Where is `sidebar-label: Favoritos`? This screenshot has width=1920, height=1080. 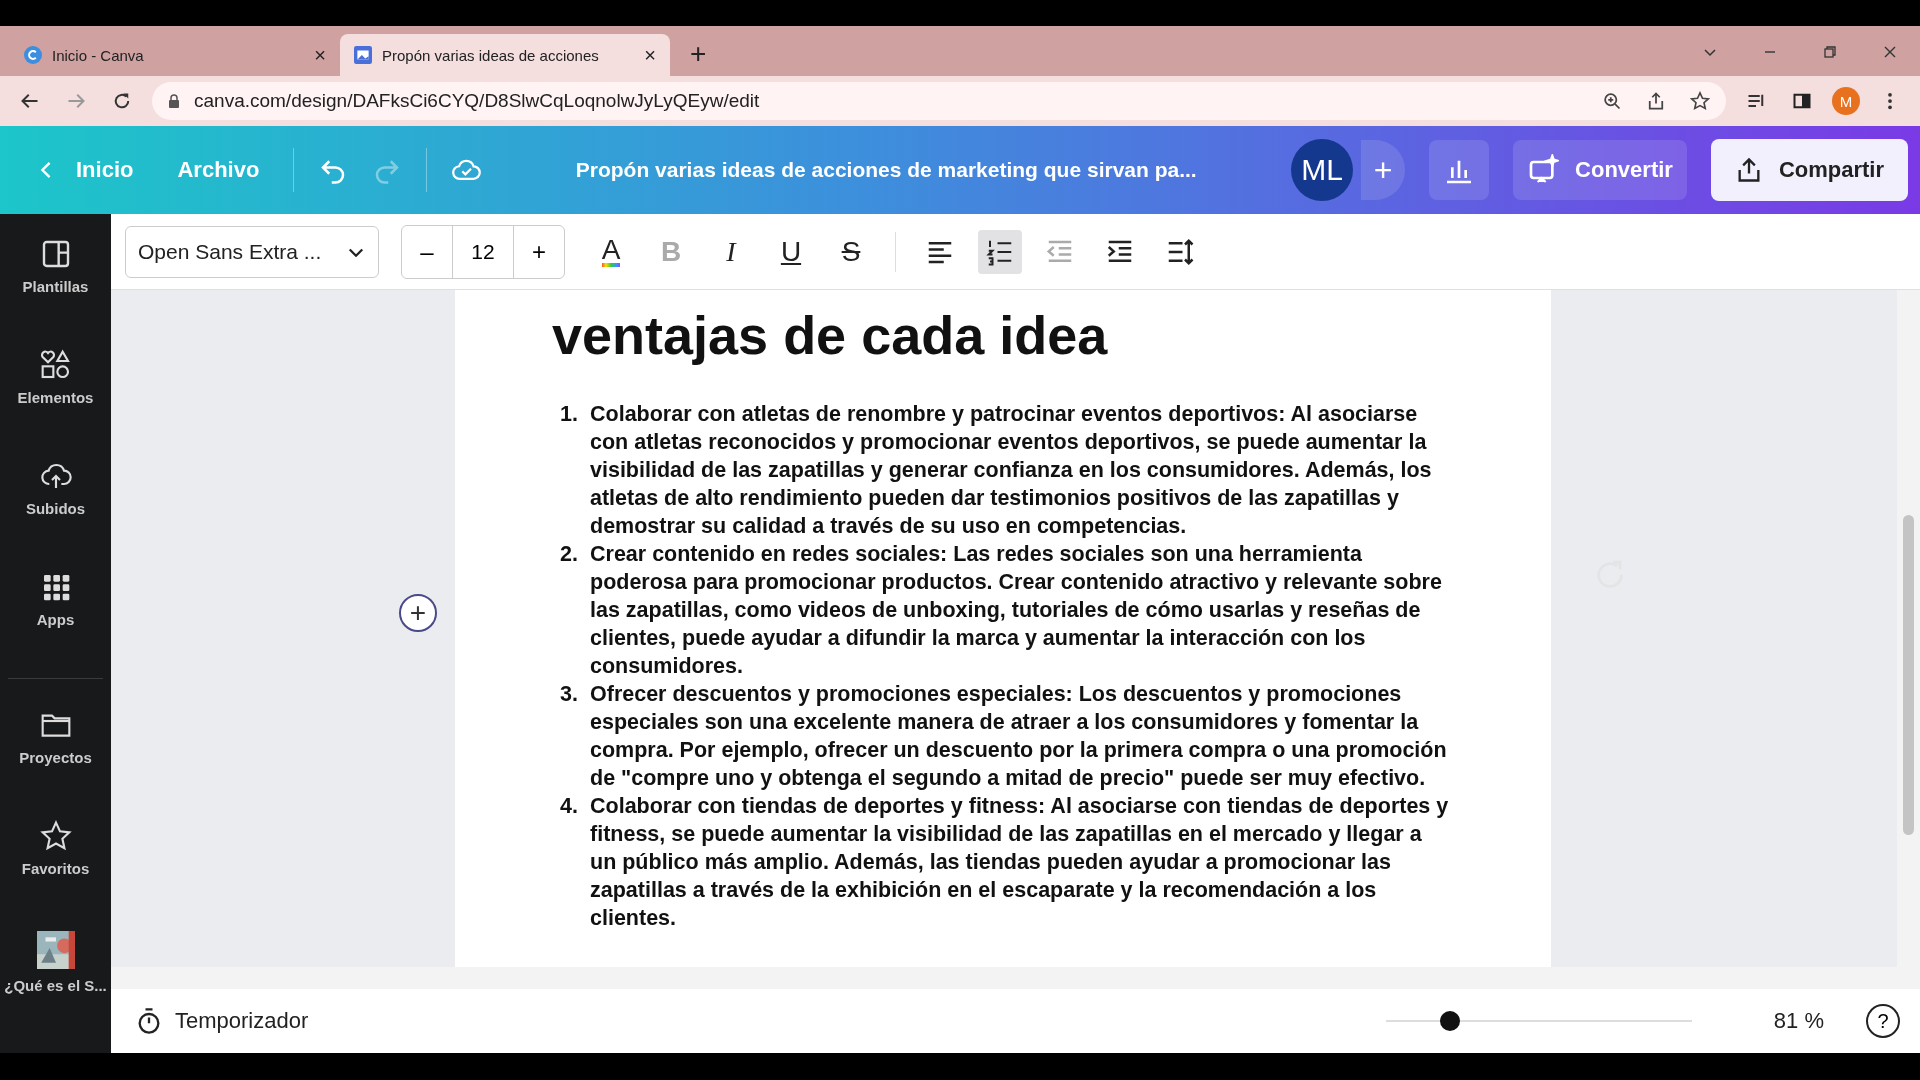
sidebar-label: Favoritos is located at coordinates (55, 868).